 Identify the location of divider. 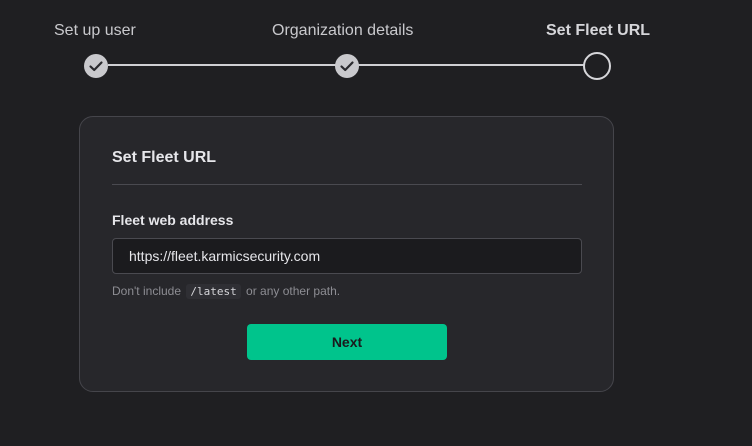
(347, 184).